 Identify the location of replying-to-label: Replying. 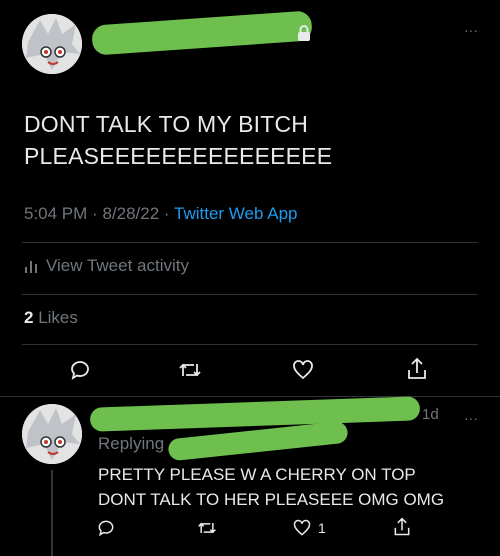
(131, 443).